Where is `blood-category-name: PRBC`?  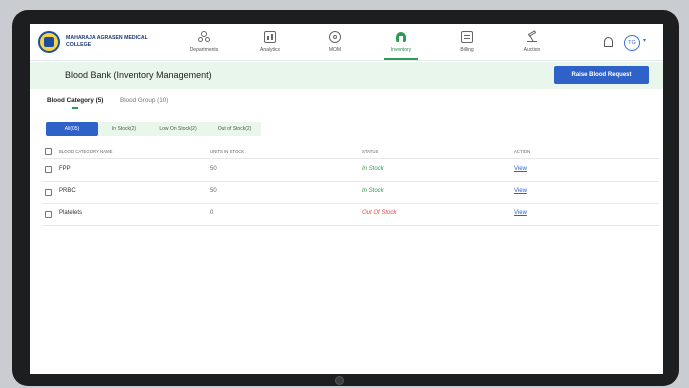 blood-category-name: PRBC is located at coordinates (67, 191).